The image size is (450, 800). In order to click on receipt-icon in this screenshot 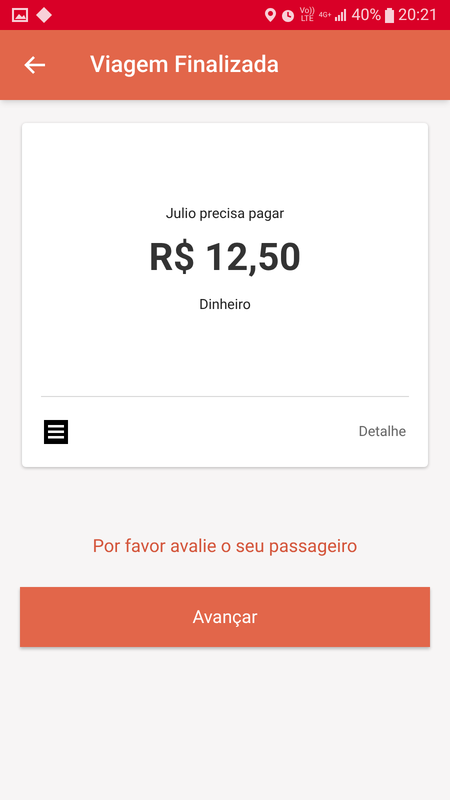, I will do `click(56, 432)`.